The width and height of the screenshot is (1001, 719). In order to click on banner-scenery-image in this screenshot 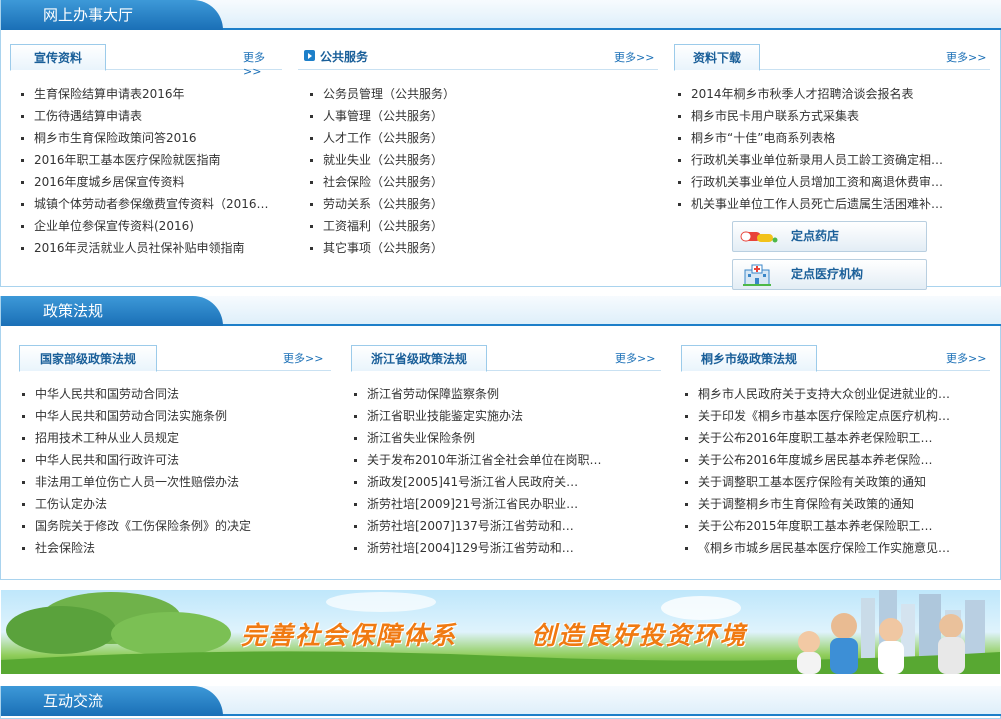, I will do `click(500, 632)`.